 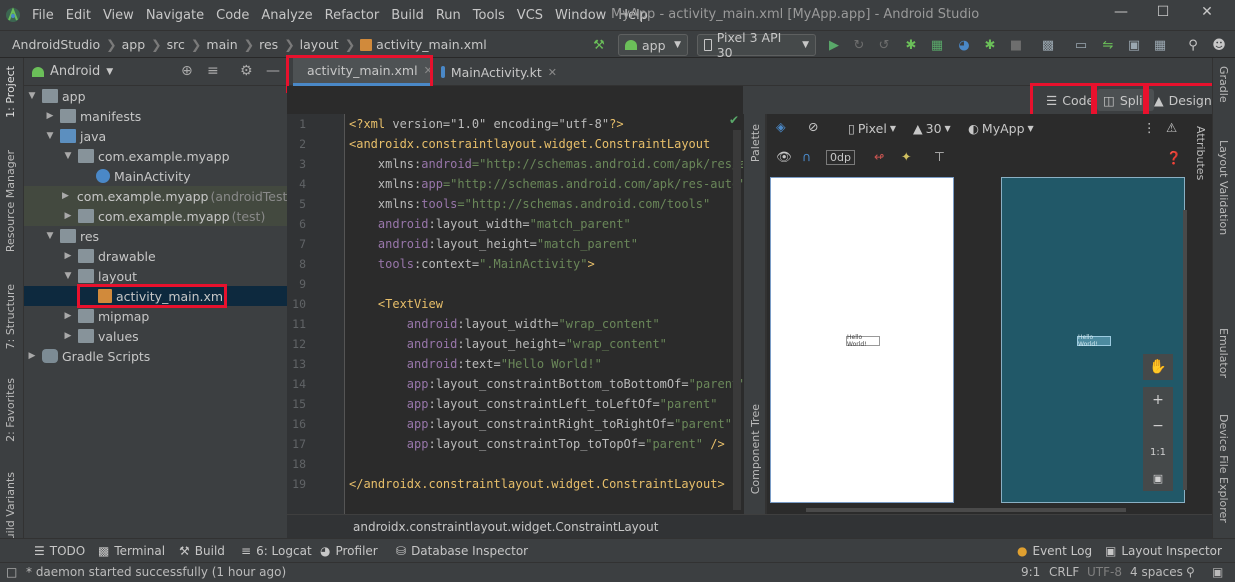 What do you see at coordinates (932, 128) in the screenshot?
I see `api-level-select: ▲ 30 ▼` at bounding box center [932, 128].